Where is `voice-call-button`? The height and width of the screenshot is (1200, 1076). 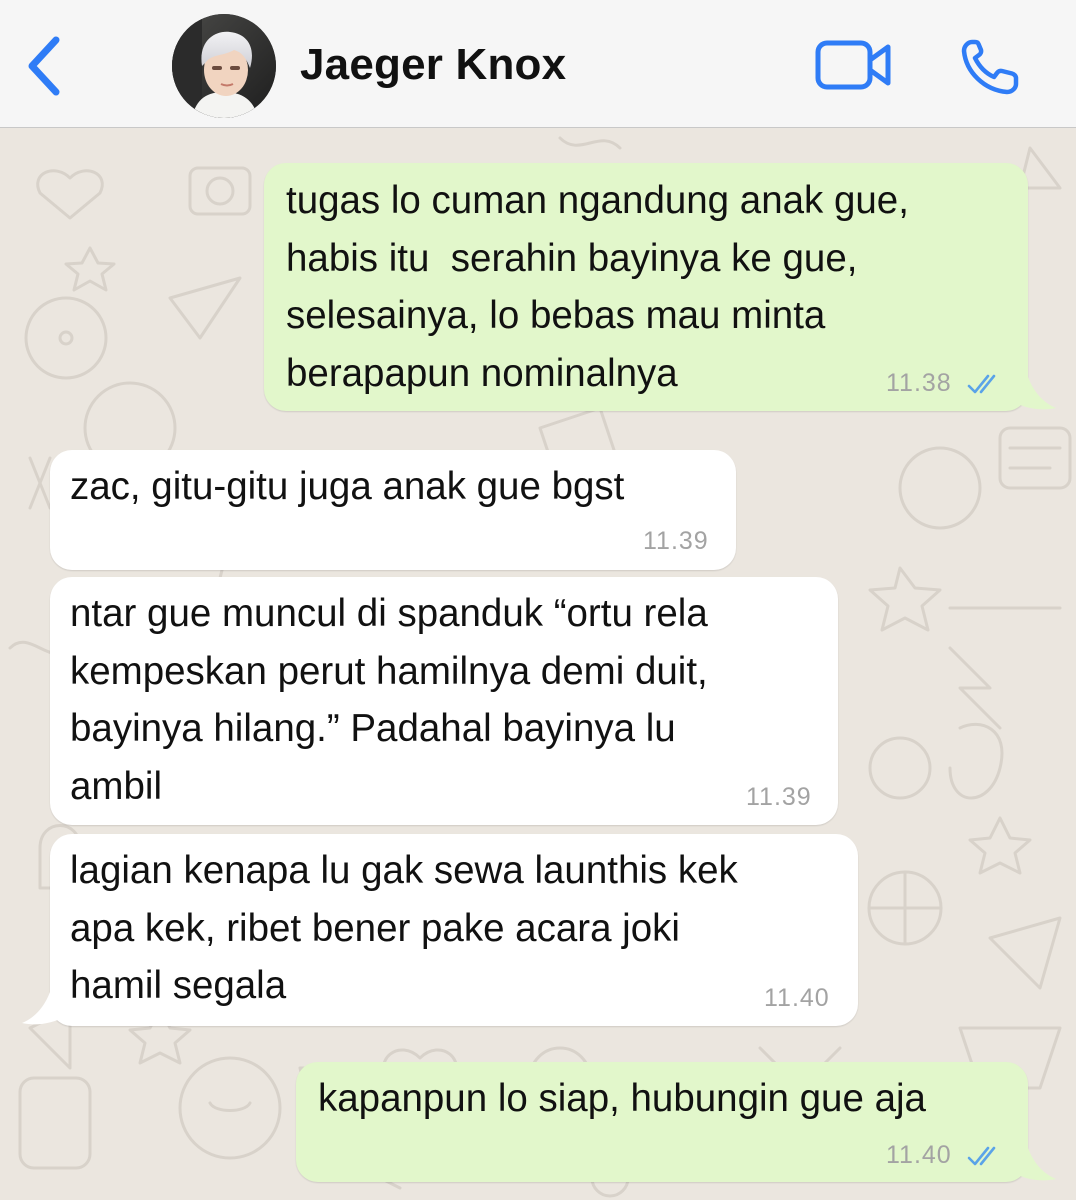
voice-call-button is located at coordinates (990, 66).